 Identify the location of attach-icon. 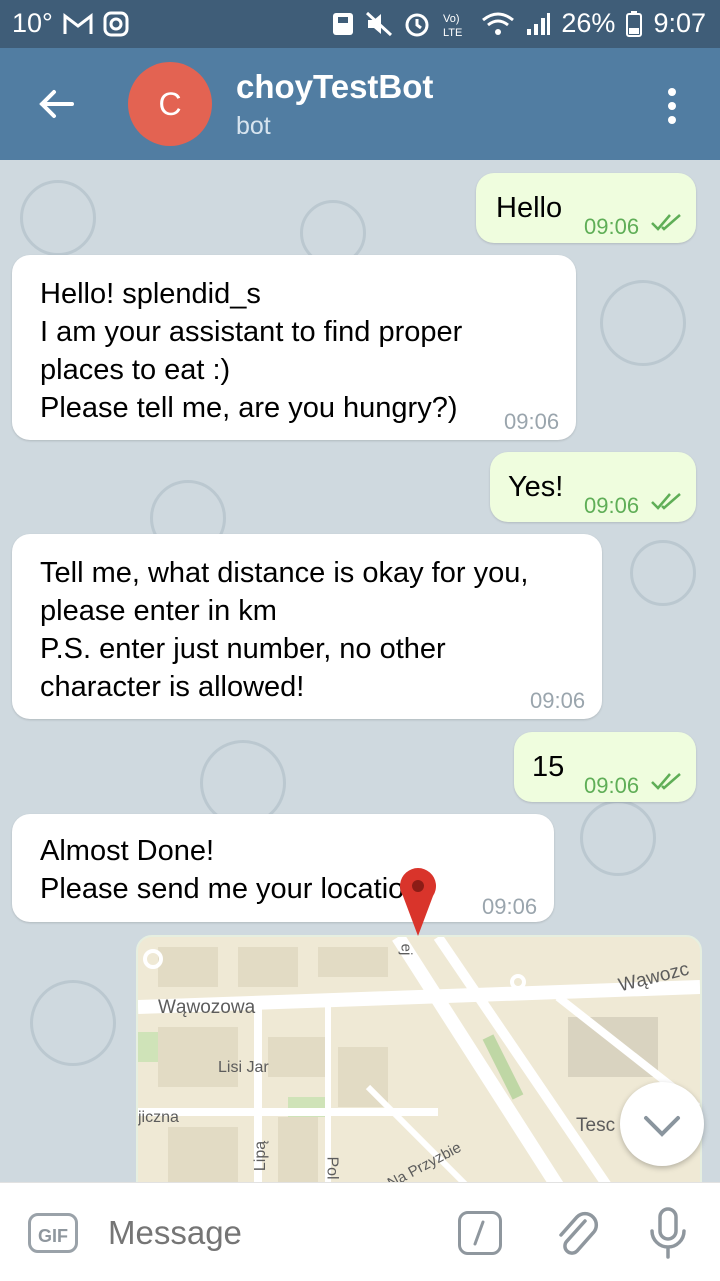
(577, 1233).